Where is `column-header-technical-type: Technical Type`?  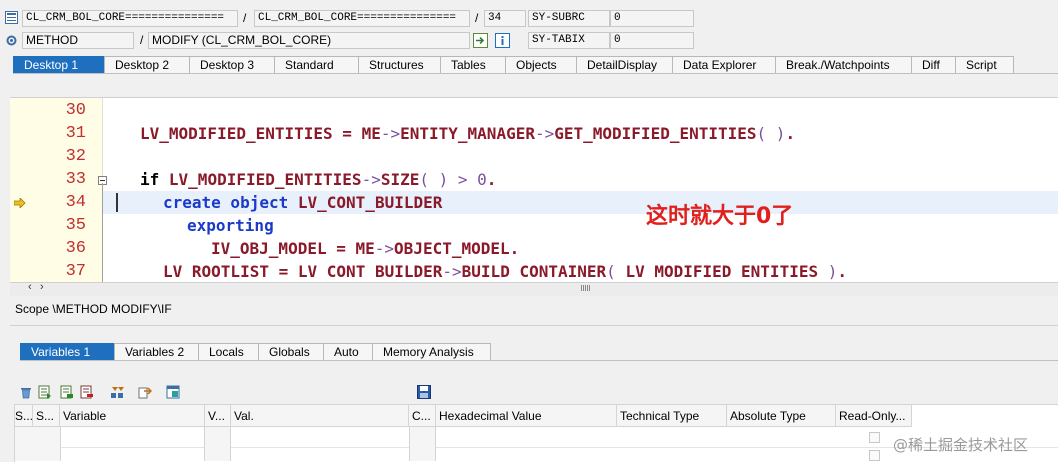 column-header-technical-type: Technical Type is located at coordinates (672, 416).